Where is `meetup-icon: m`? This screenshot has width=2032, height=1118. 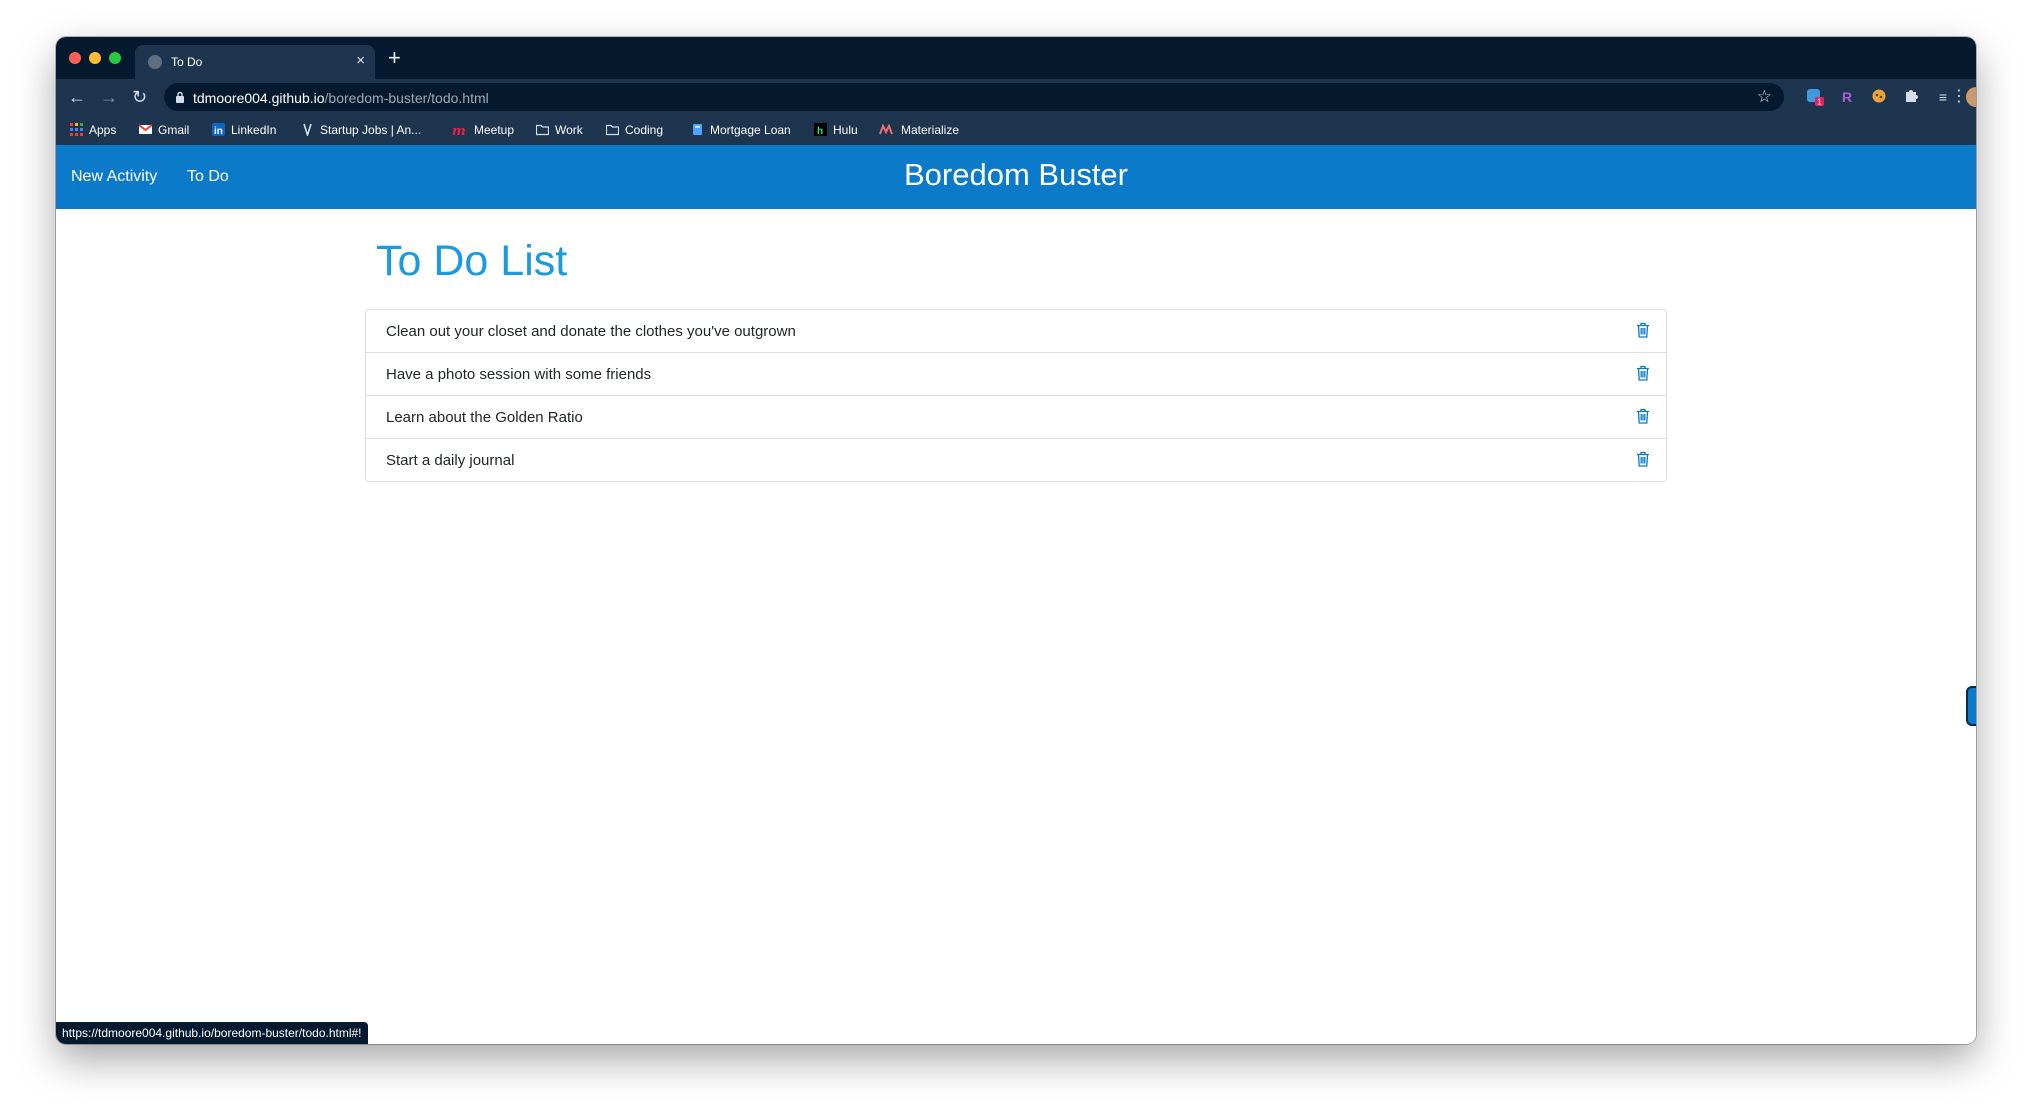 meetup-icon: m is located at coordinates (459, 130).